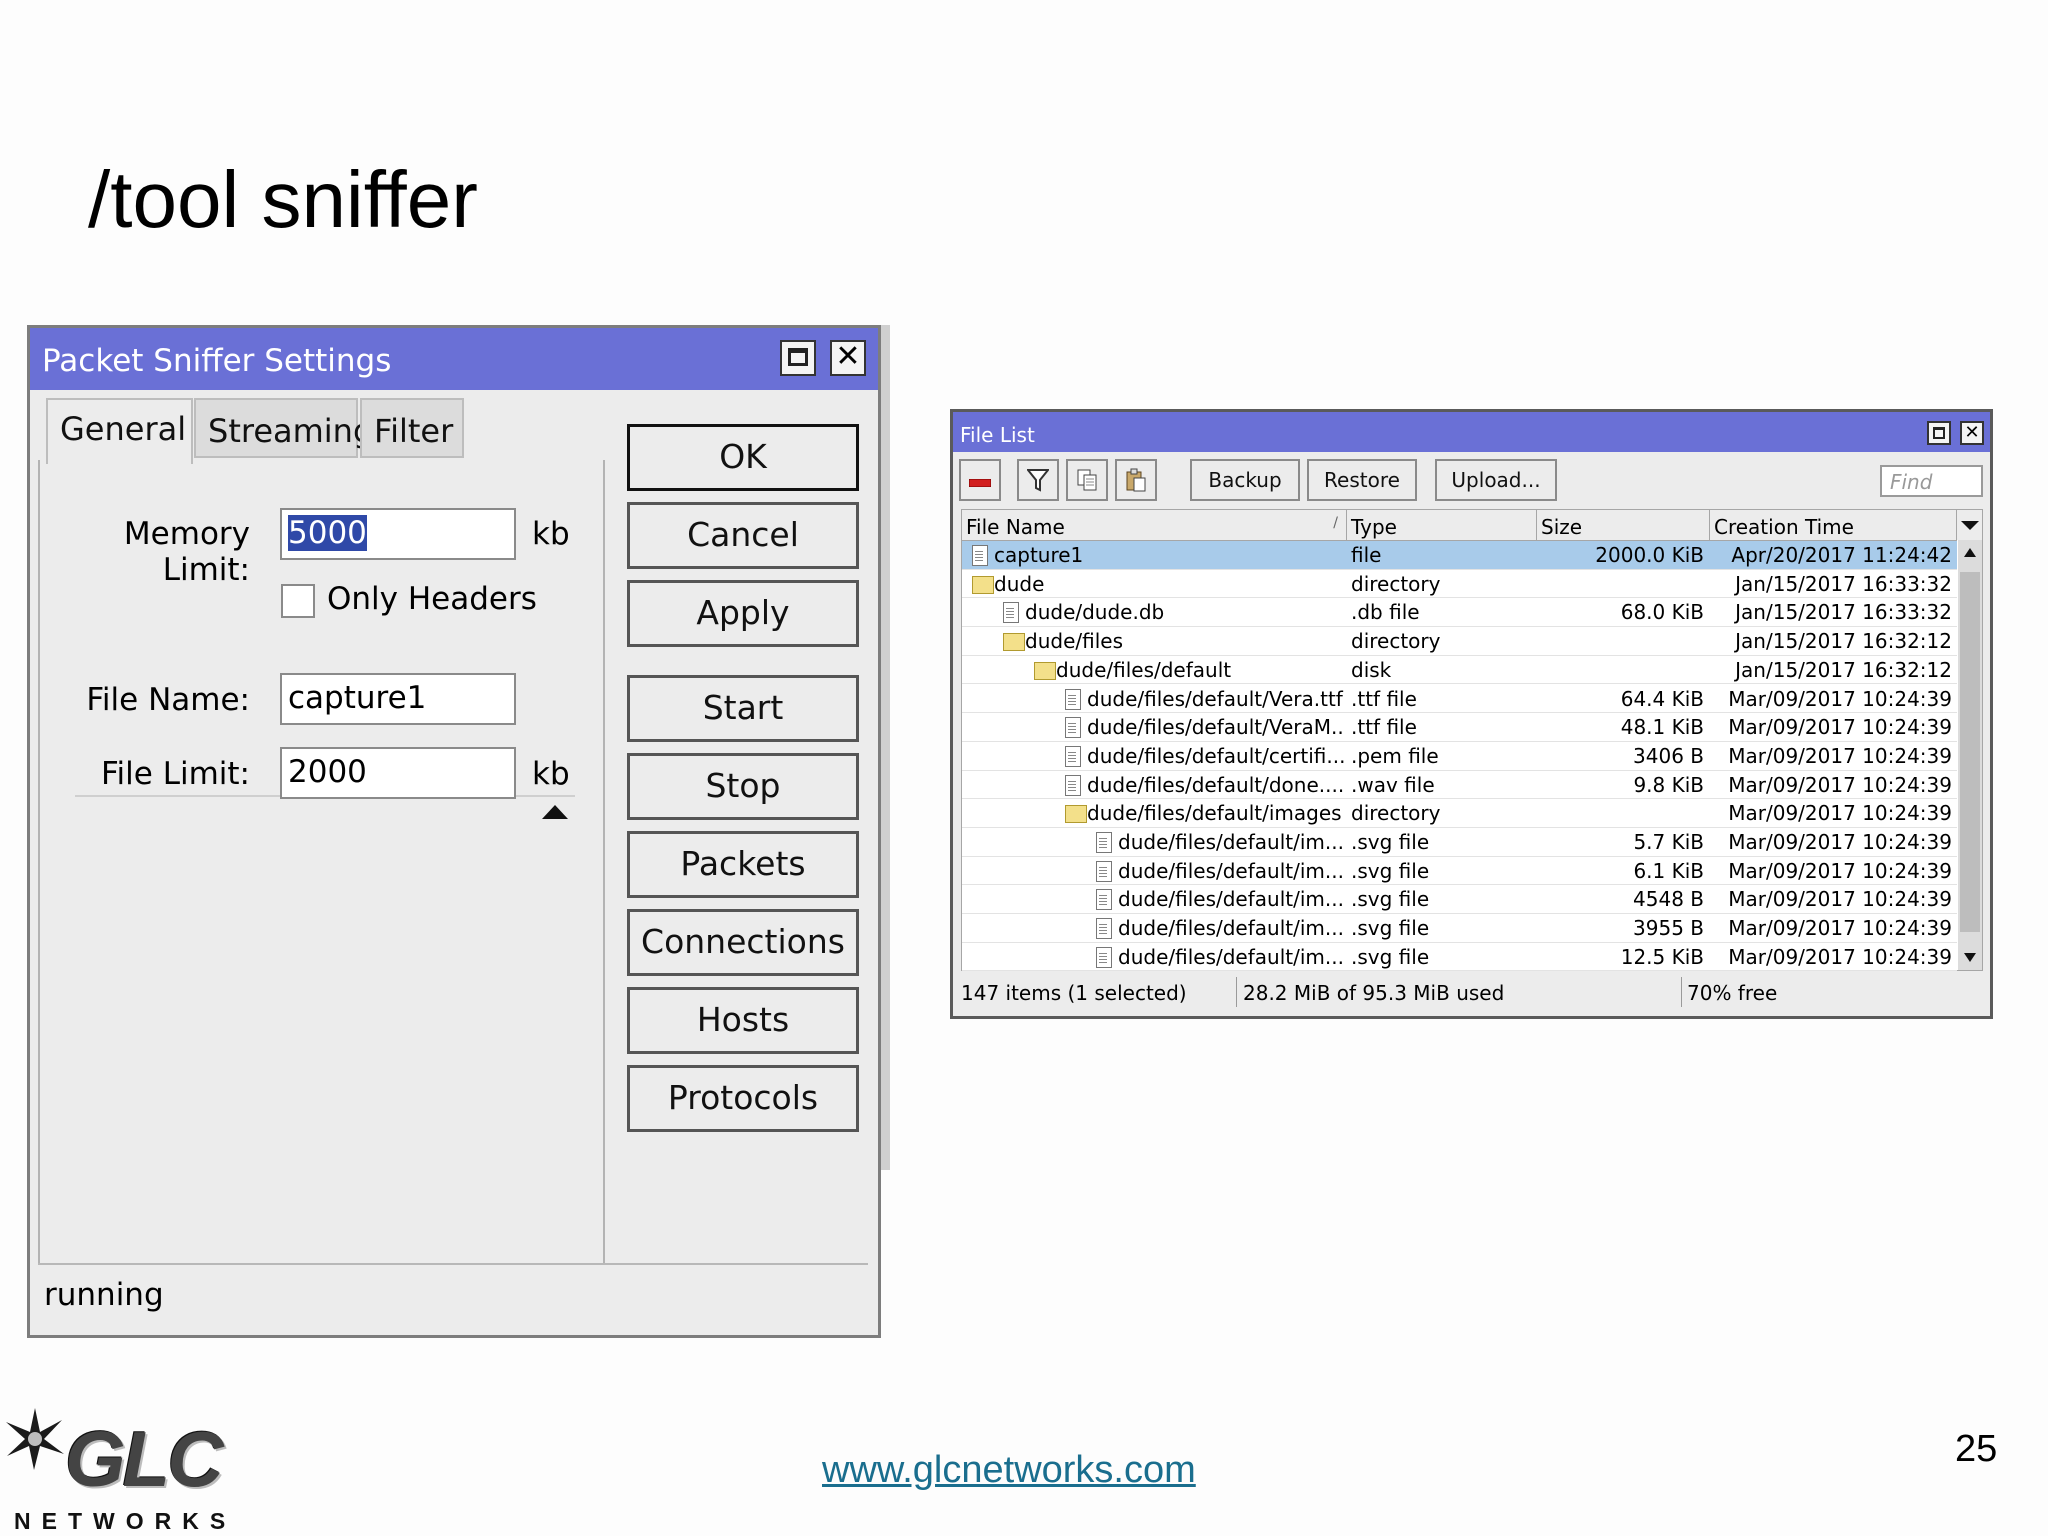 The width and height of the screenshot is (2048, 1536). I want to click on find-input: Find, so click(1931, 481).